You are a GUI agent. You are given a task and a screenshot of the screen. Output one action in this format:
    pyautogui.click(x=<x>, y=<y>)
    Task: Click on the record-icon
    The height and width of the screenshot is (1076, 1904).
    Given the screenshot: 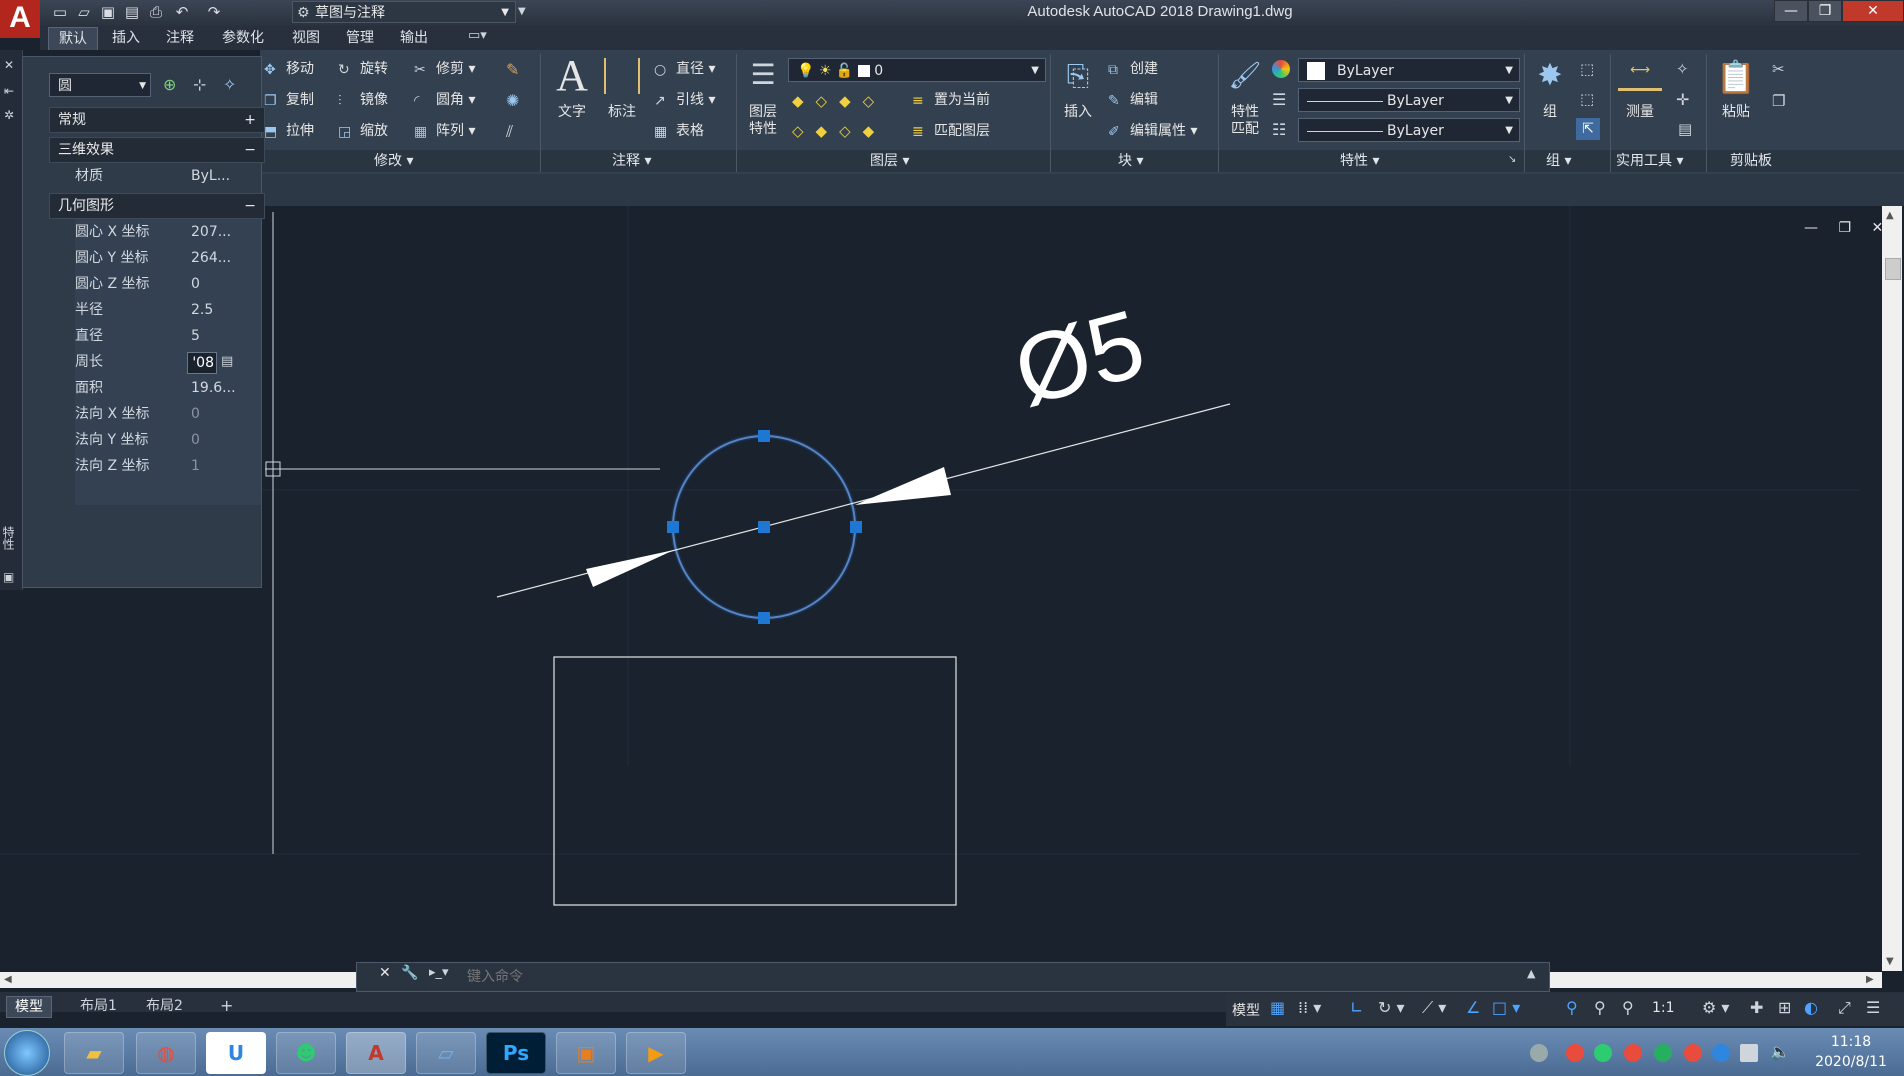 What is the action you would take?
    pyautogui.click(x=1633, y=1053)
    